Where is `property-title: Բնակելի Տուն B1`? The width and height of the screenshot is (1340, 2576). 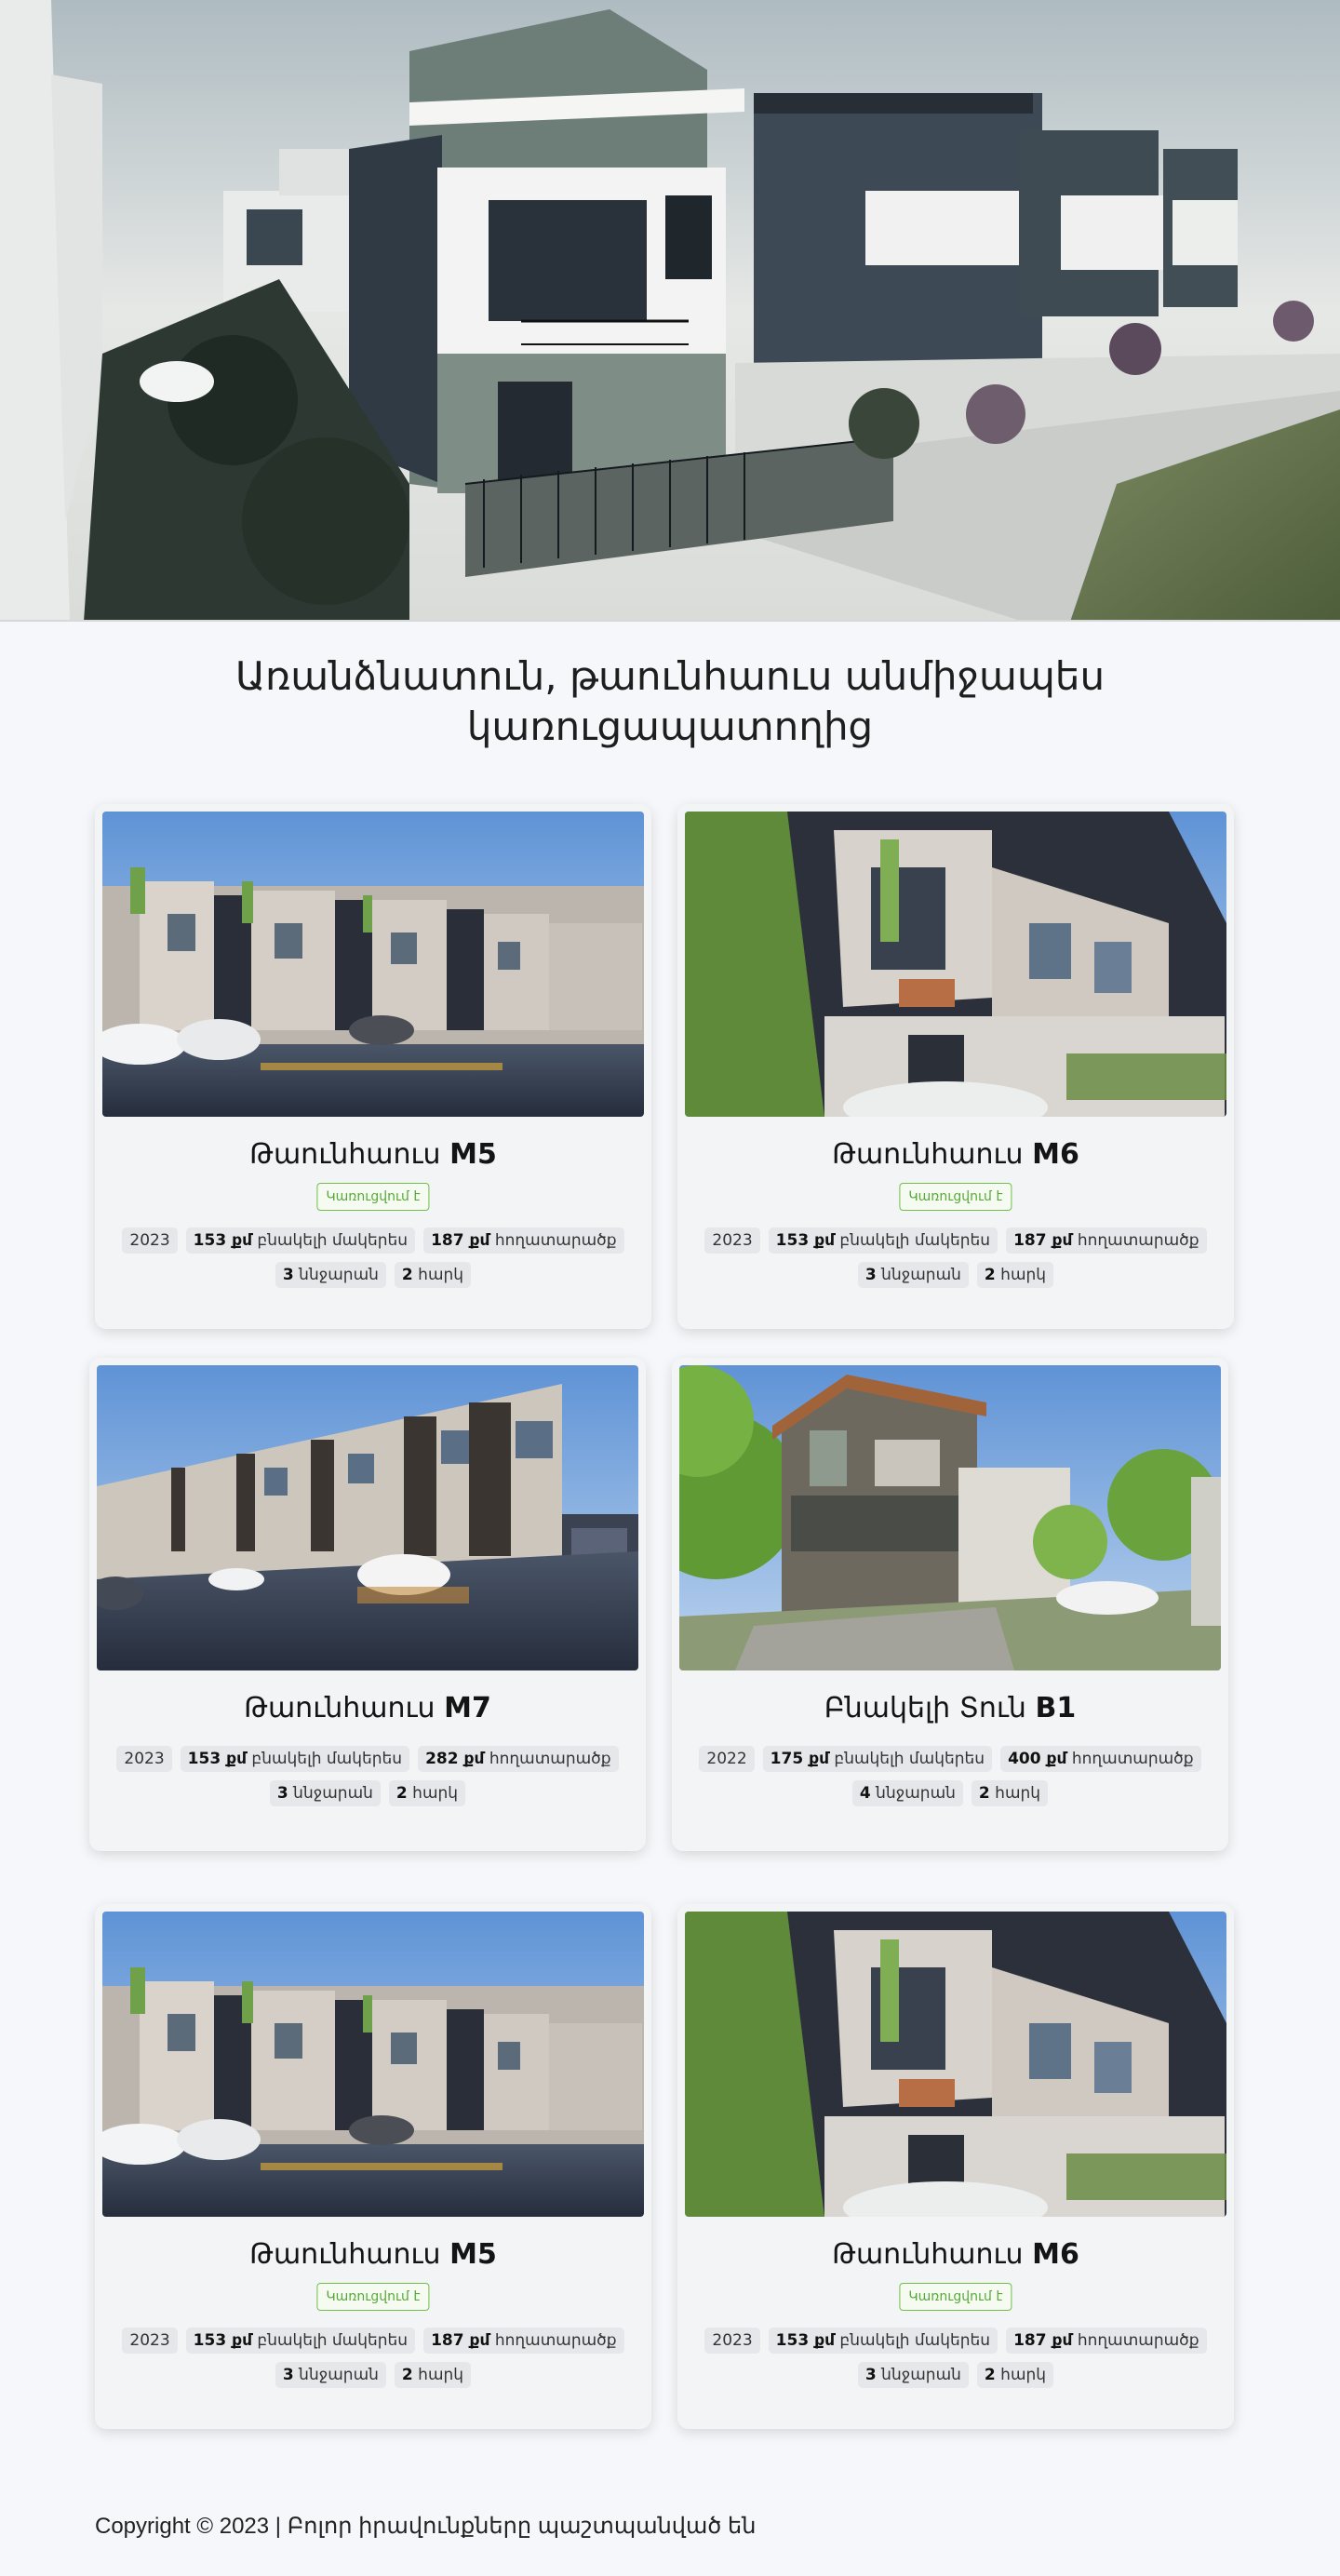
property-title: Բնակելի Տուն B1 is located at coordinates (950, 1708).